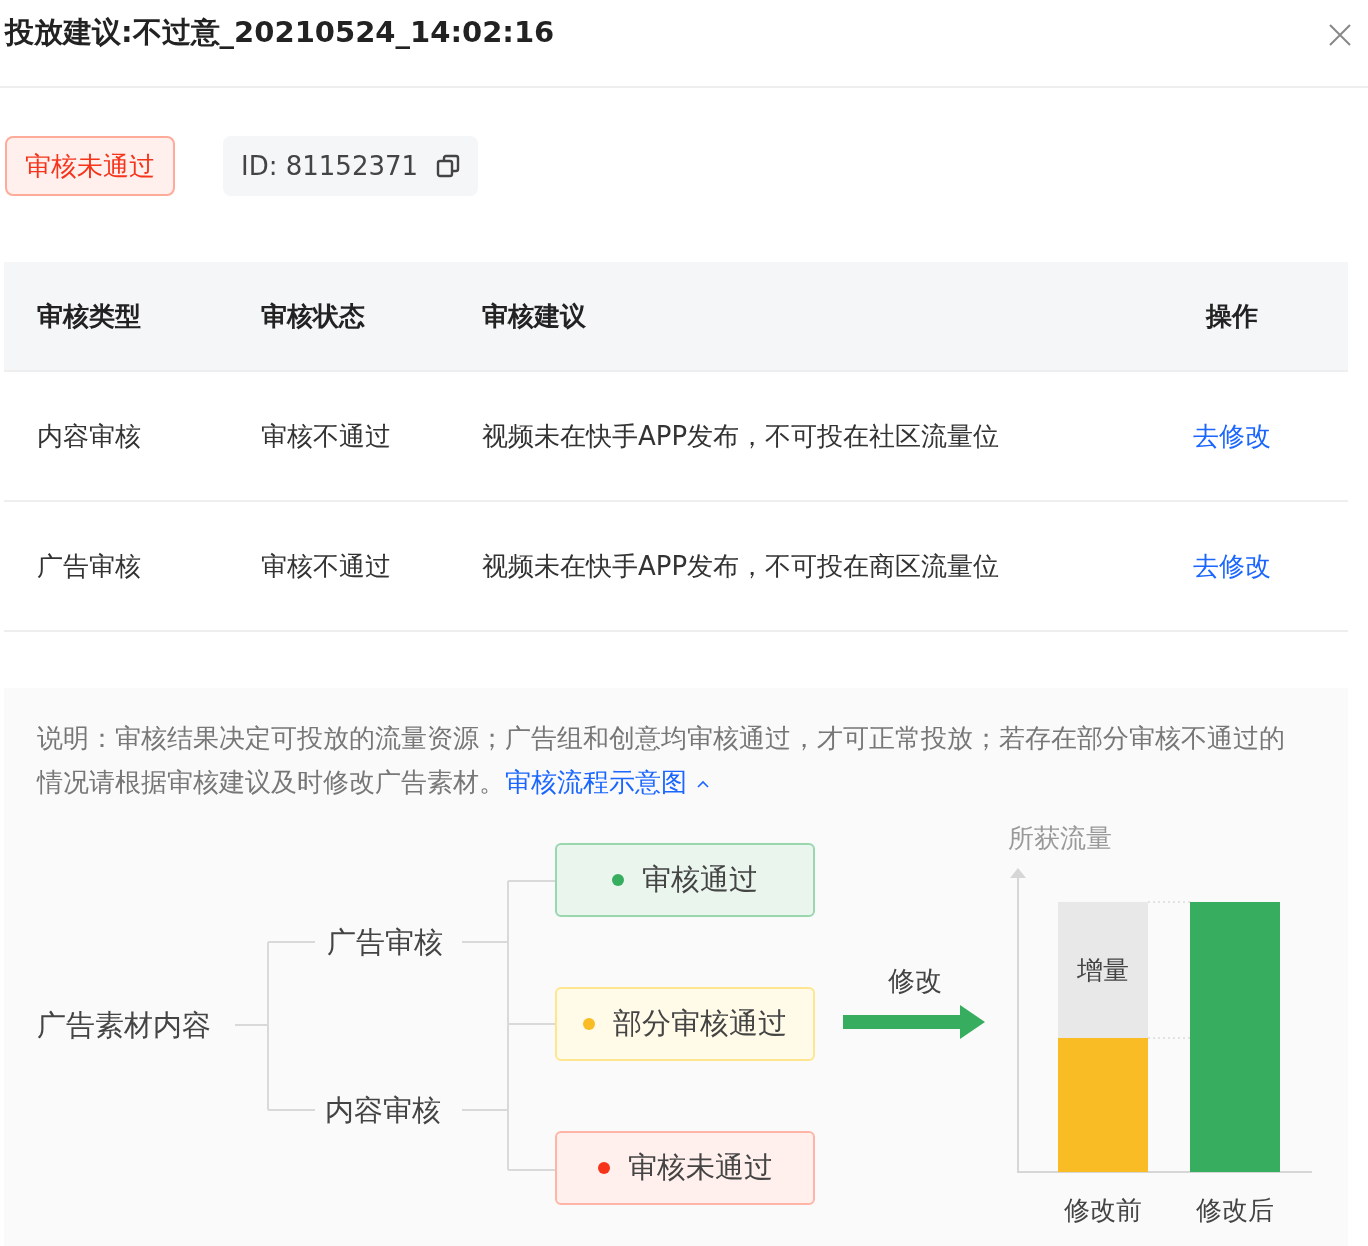 This screenshot has width=1368, height=1246. What do you see at coordinates (1231, 316) in the screenshot?
I see `column-header: 操作` at bounding box center [1231, 316].